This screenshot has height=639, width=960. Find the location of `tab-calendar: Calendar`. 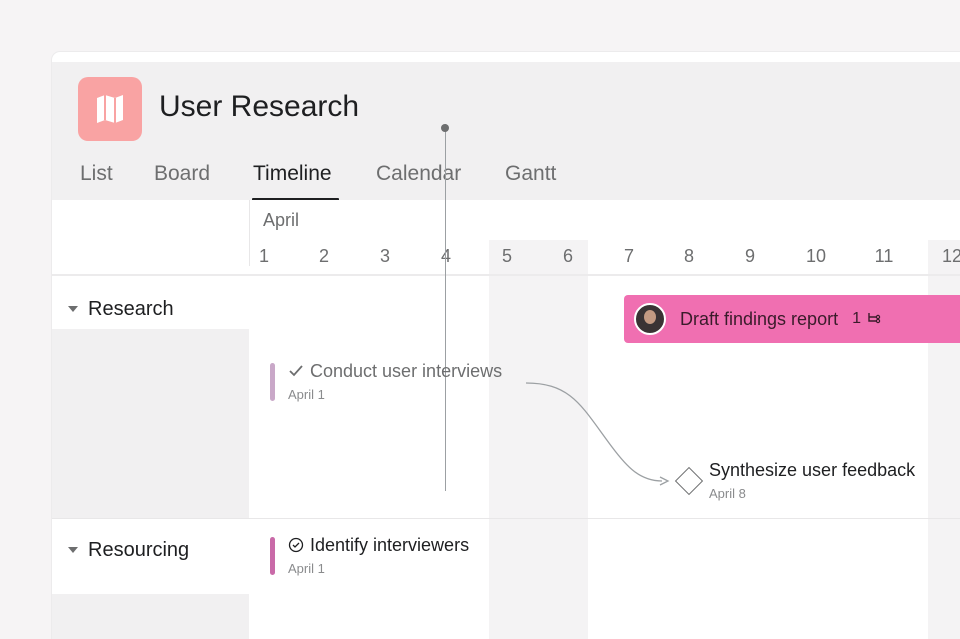

tab-calendar: Calendar is located at coordinates (418, 174).